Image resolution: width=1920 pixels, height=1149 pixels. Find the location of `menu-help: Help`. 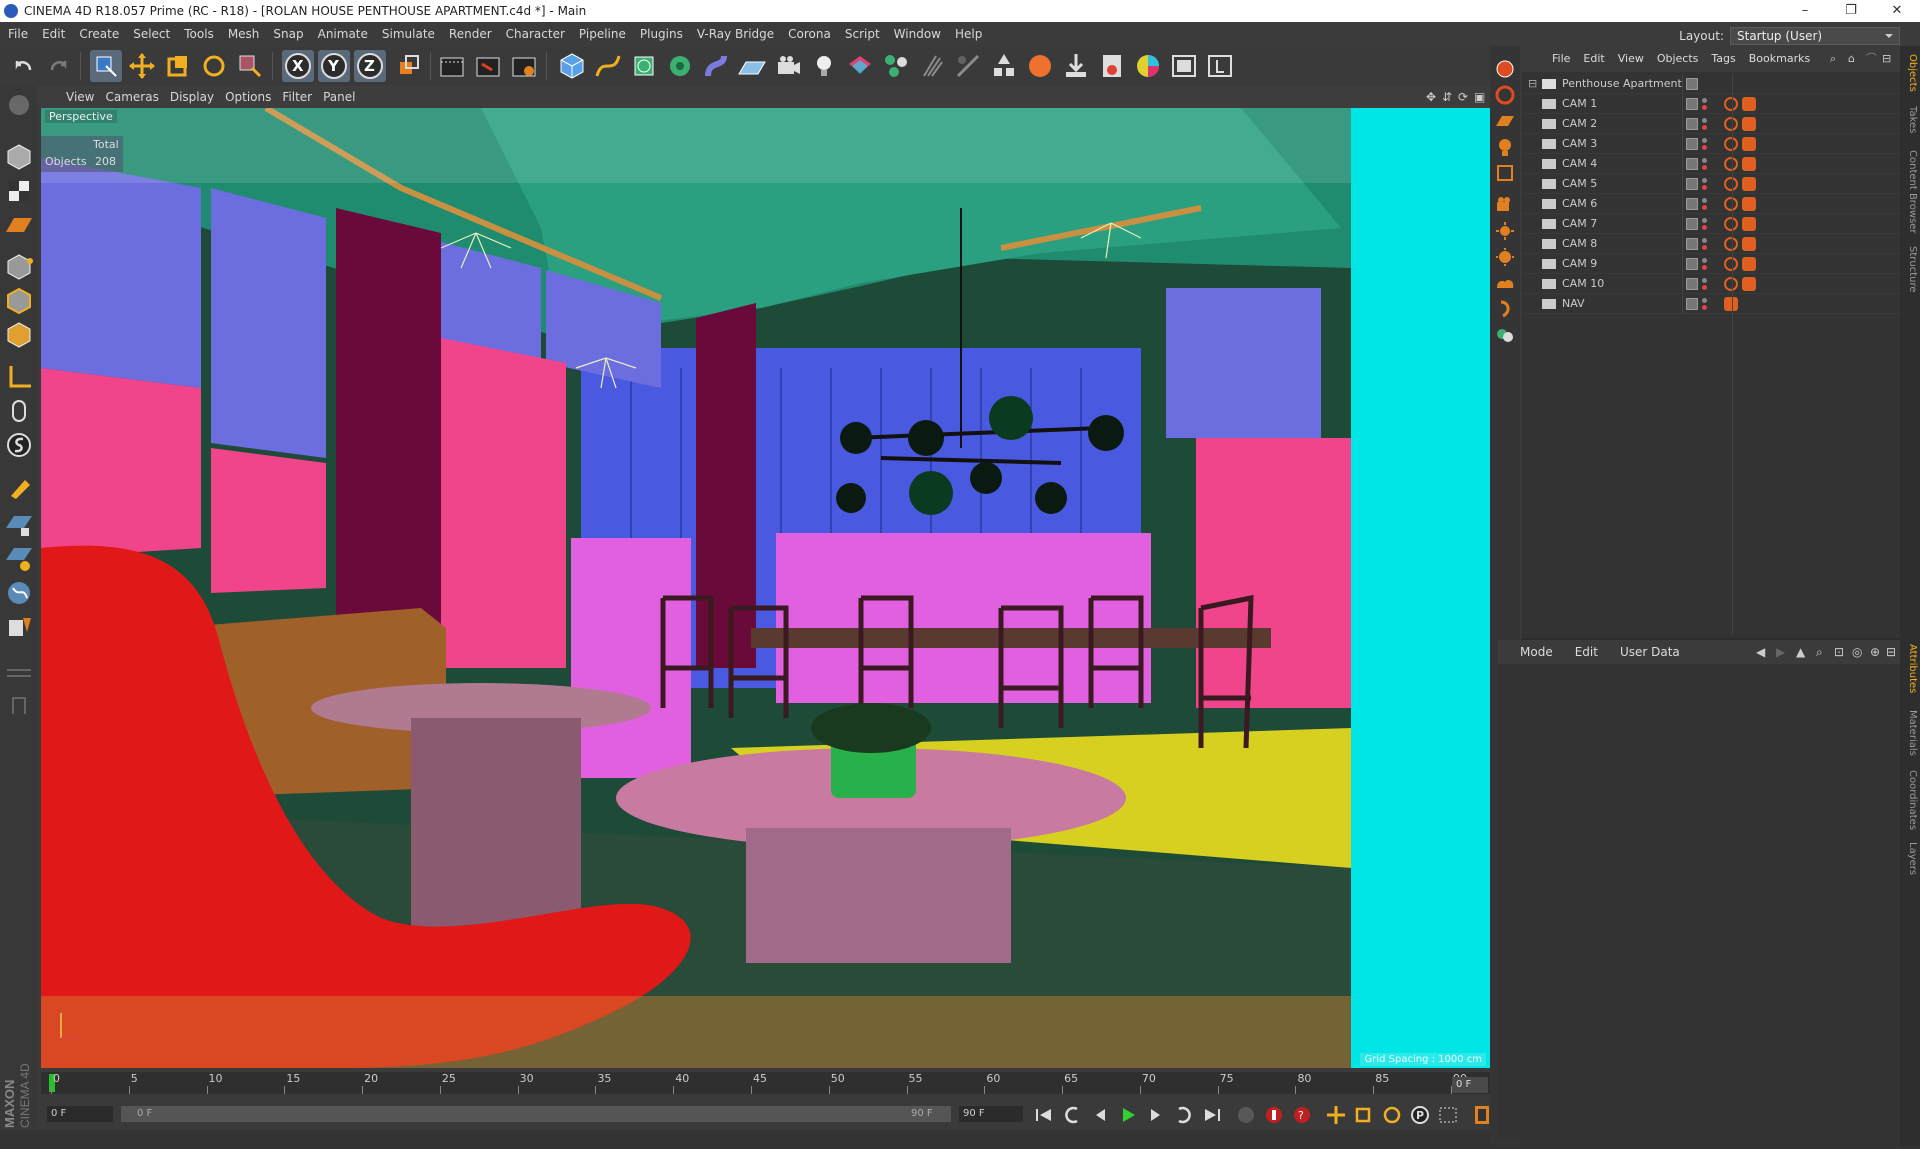

menu-help: Help is located at coordinates (968, 34).